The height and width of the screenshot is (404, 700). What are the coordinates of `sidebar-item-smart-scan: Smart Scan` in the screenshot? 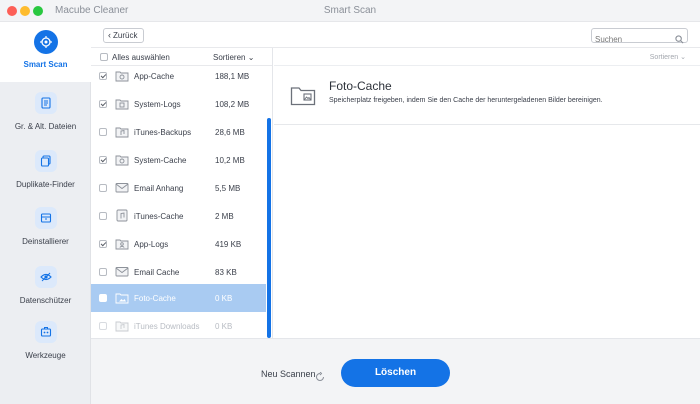 It's located at (45, 52).